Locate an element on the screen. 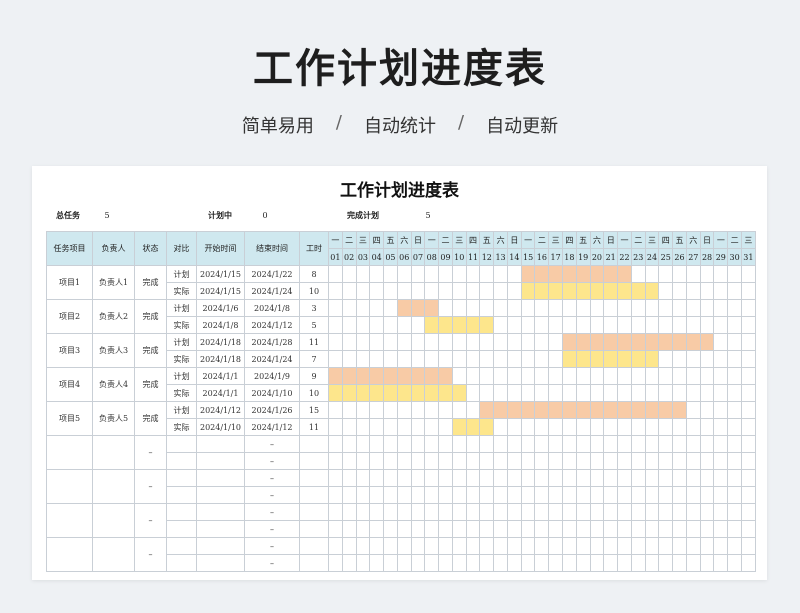 The height and width of the screenshot is (613, 800). empty-hours is located at coordinates (314, 546).